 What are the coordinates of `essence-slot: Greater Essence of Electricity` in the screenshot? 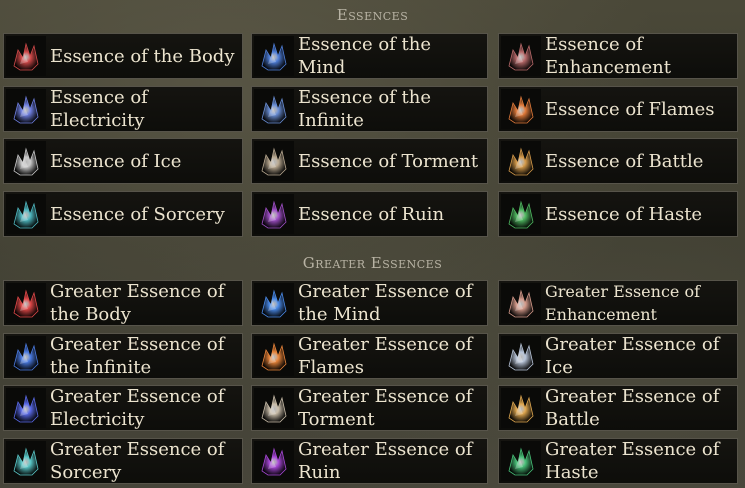 It's located at (123, 408).